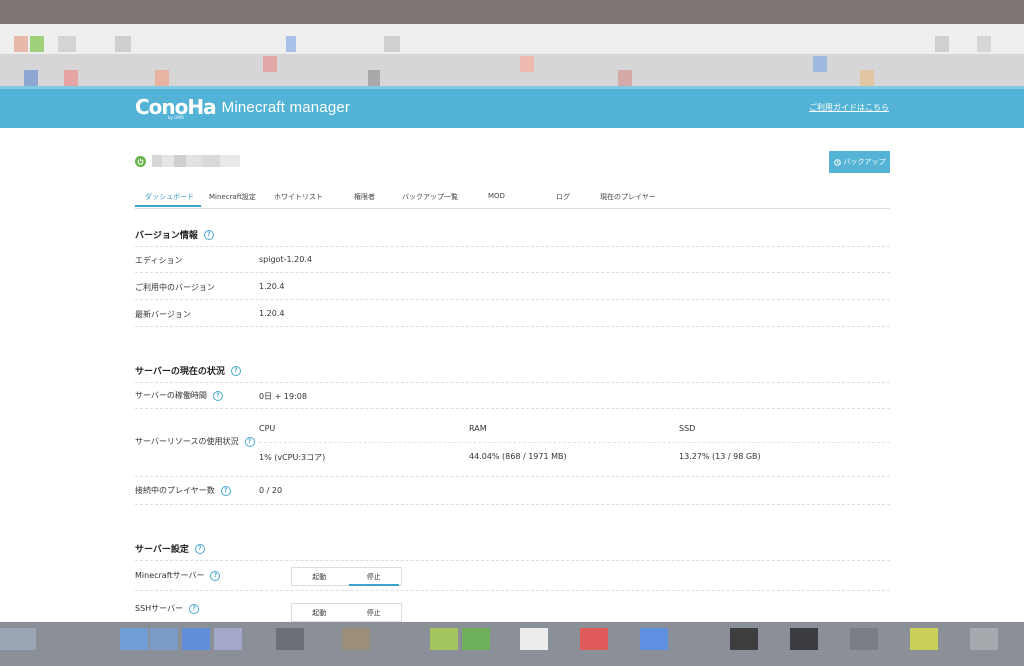  I want to click on current-version-value: 1.20.4, so click(272, 286).